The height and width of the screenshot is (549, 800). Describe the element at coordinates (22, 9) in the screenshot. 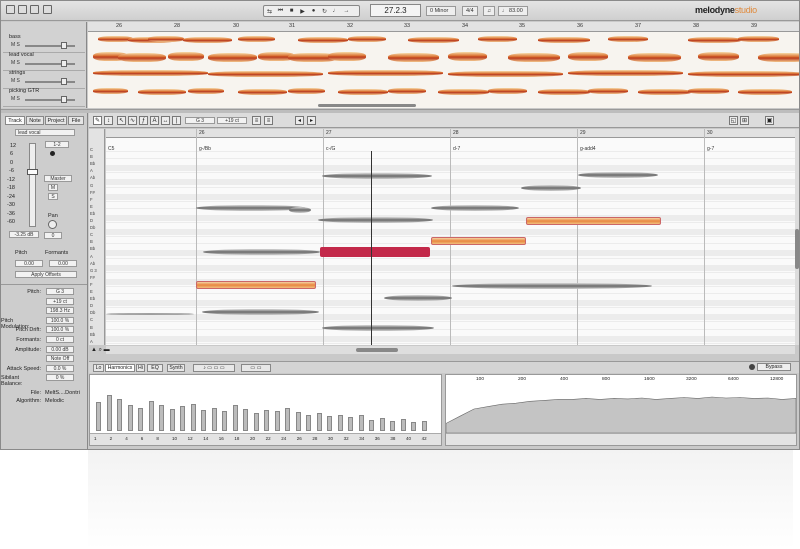

I see `editor-view-icon` at that location.